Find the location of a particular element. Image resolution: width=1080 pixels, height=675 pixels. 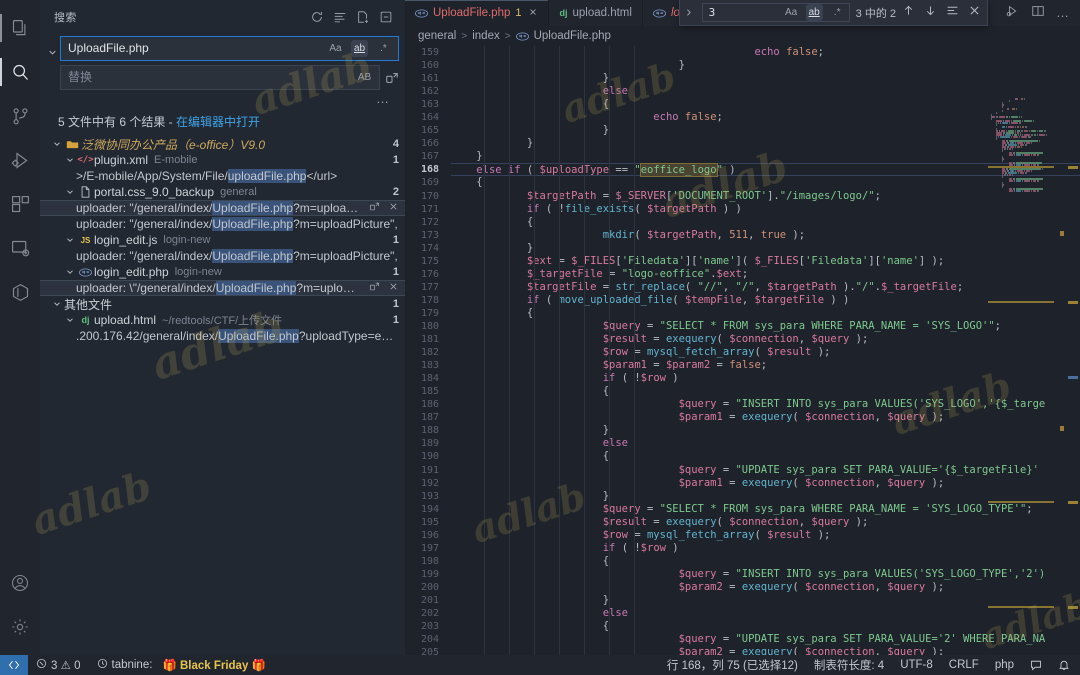

status-eol: CRLF is located at coordinates (964, 665).